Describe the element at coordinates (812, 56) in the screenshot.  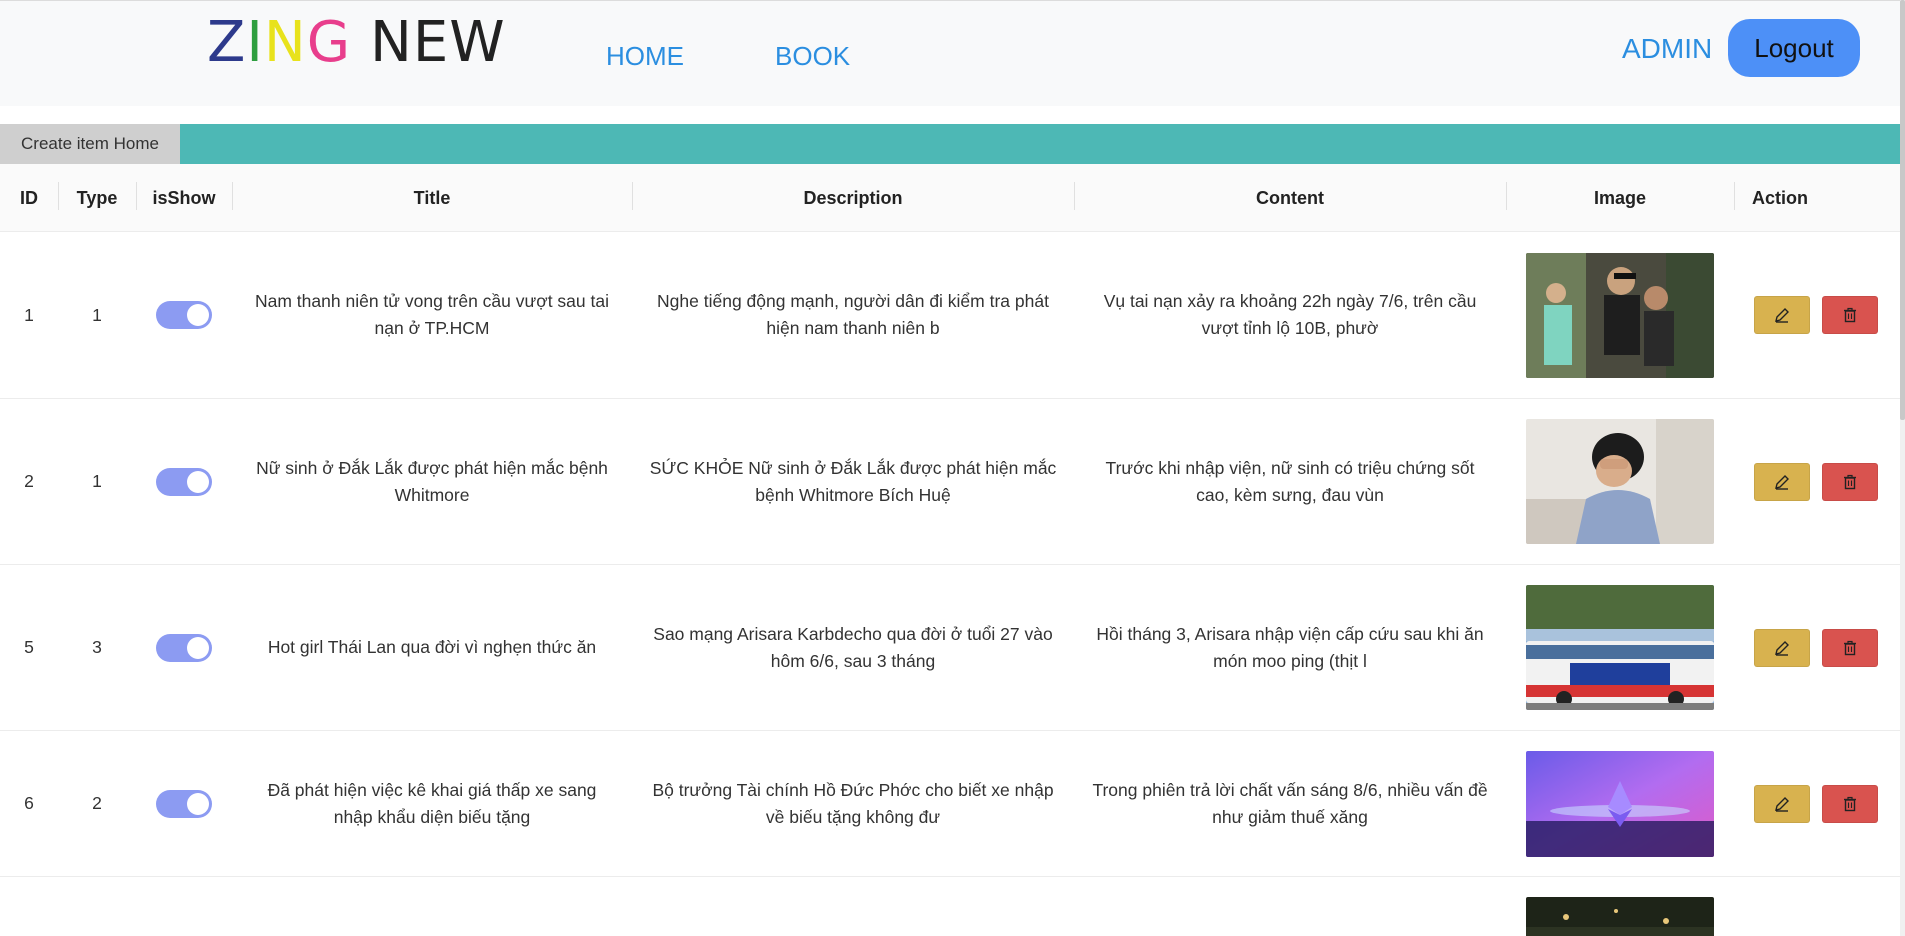
I see `nav-book-link: BOOK` at that location.